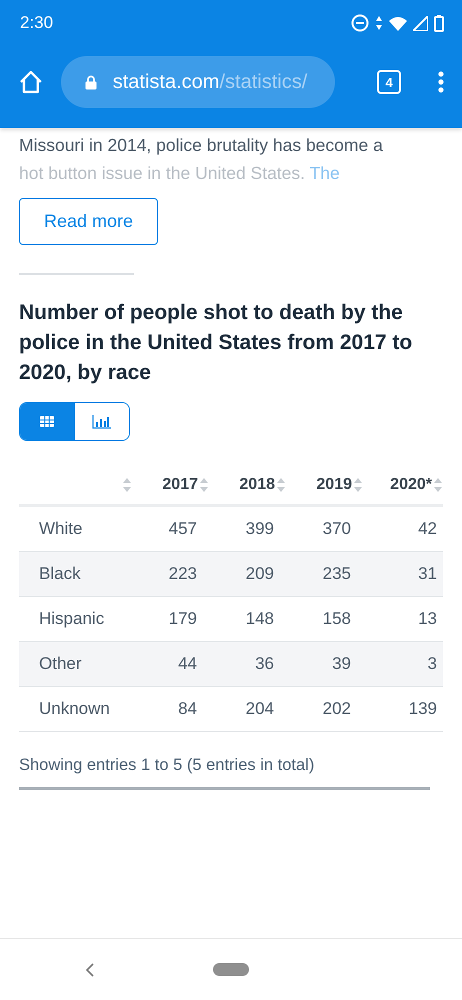 The height and width of the screenshot is (1000, 462). I want to click on table-cell-text: 204, so click(259, 709).